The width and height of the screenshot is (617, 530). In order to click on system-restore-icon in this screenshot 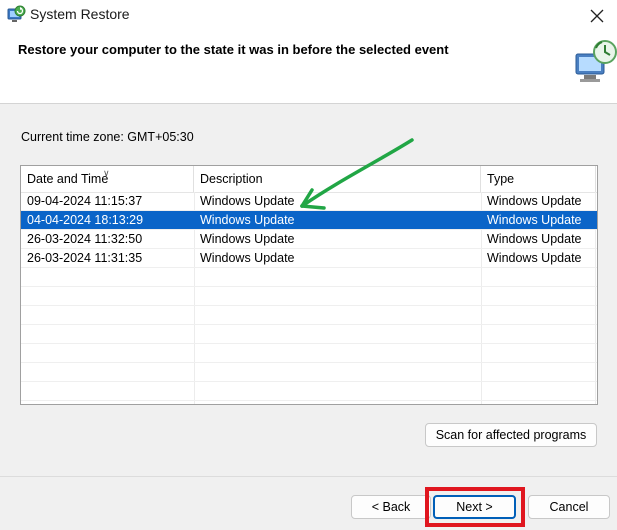, I will do `click(16, 13)`.